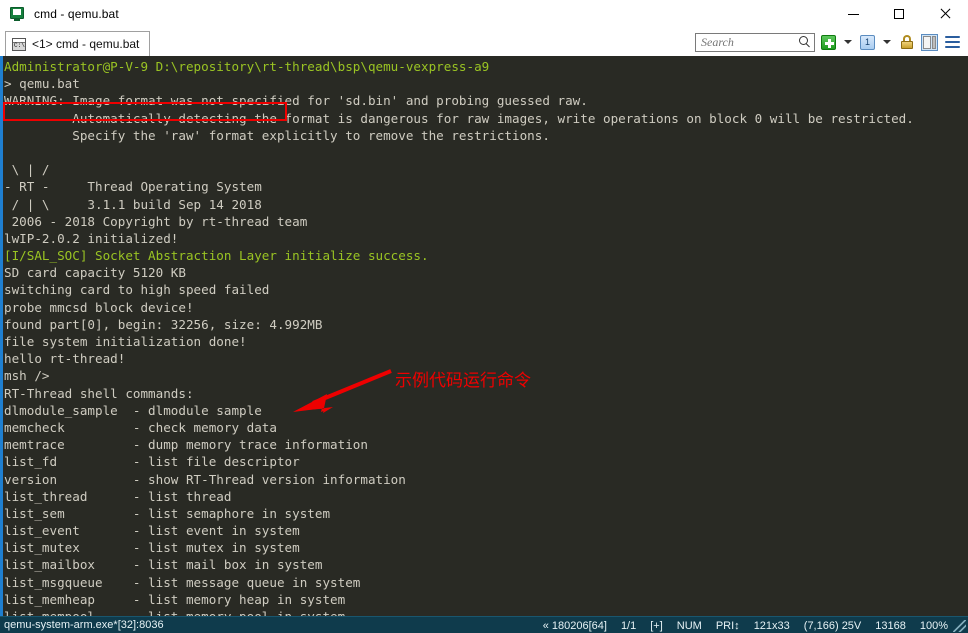  I want to click on terminal-line: - RT - Thread Operating System, so click(133, 187).